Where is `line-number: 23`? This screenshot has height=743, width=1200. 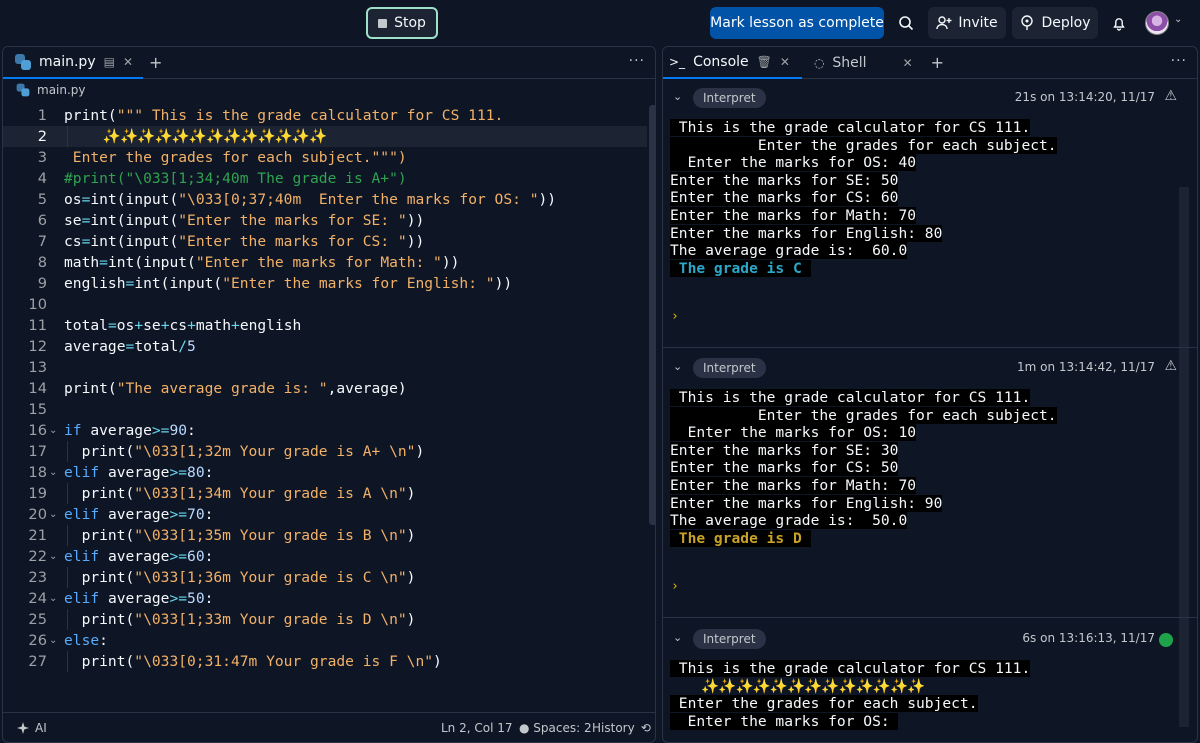 line-number: 23 is located at coordinates (37, 577).